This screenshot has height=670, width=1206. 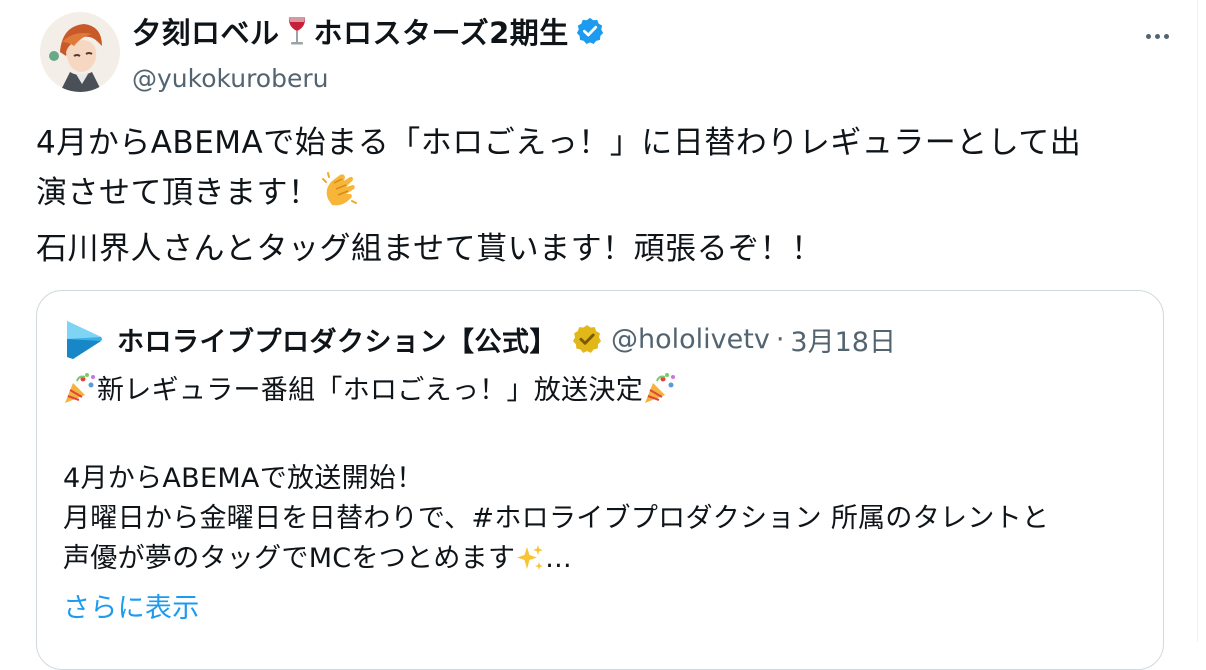 I want to click on sparkles-emoji, so click(x=530, y=564).